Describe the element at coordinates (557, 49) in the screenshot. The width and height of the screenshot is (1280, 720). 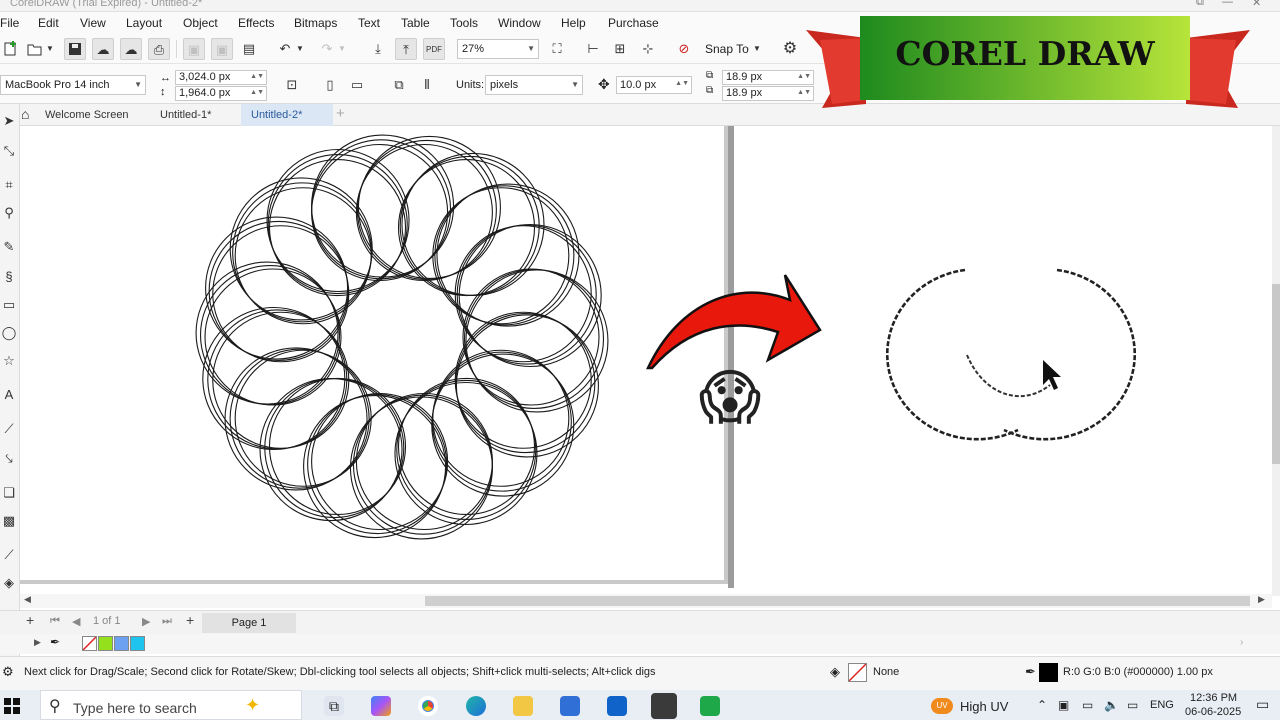
I see `full-screen-icon: ⛶` at that location.